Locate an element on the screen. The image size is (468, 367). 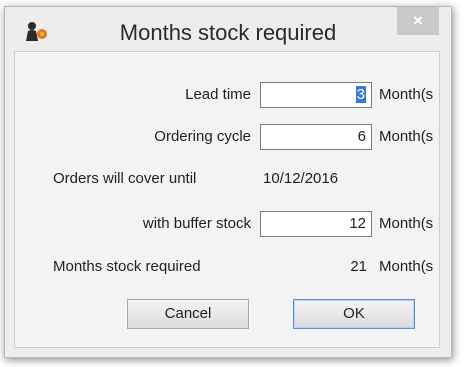
dialog-titlebar: Months stock required × is located at coordinates (228, 32).